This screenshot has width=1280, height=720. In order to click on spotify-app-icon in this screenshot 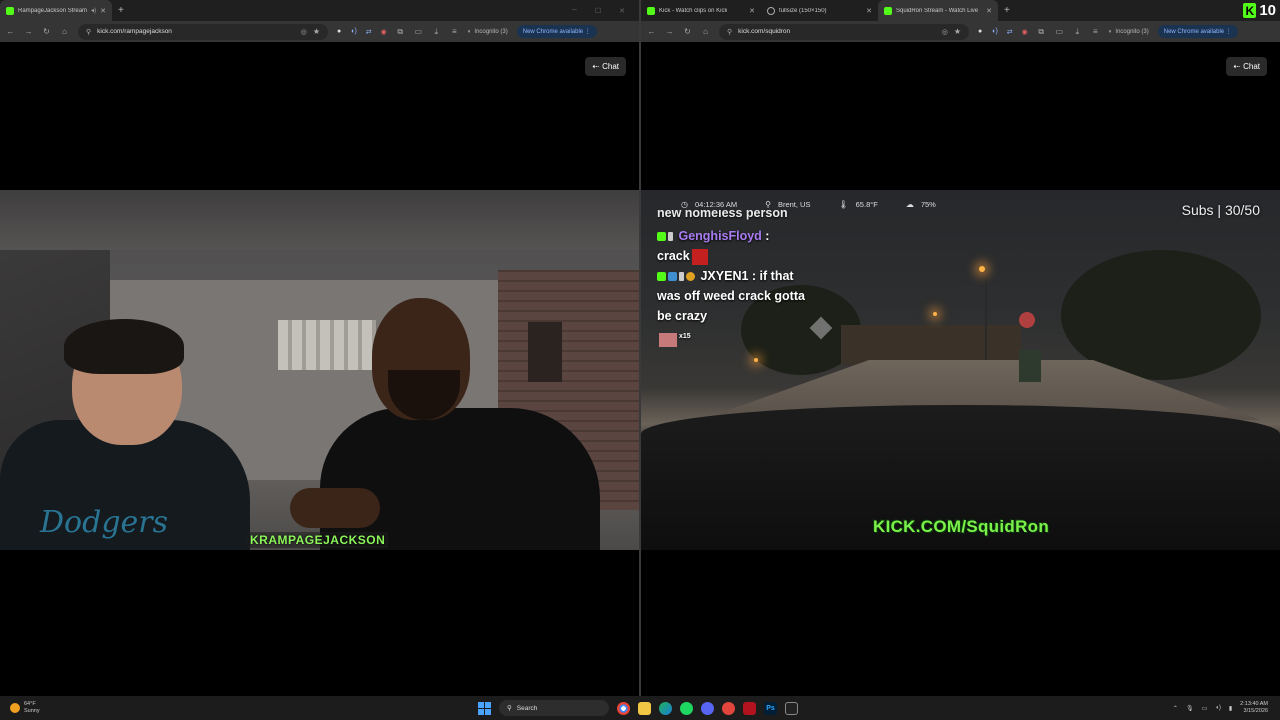, I will do `click(686, 708)`.